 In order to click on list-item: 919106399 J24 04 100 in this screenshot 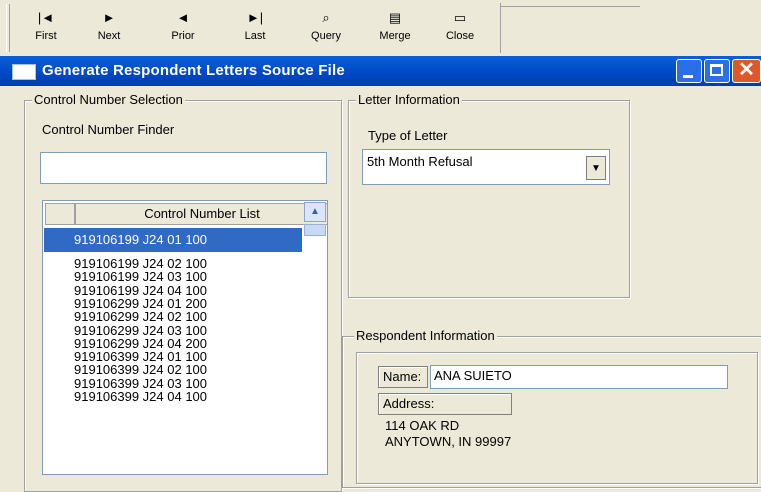, I will do `click(140, 396)`.